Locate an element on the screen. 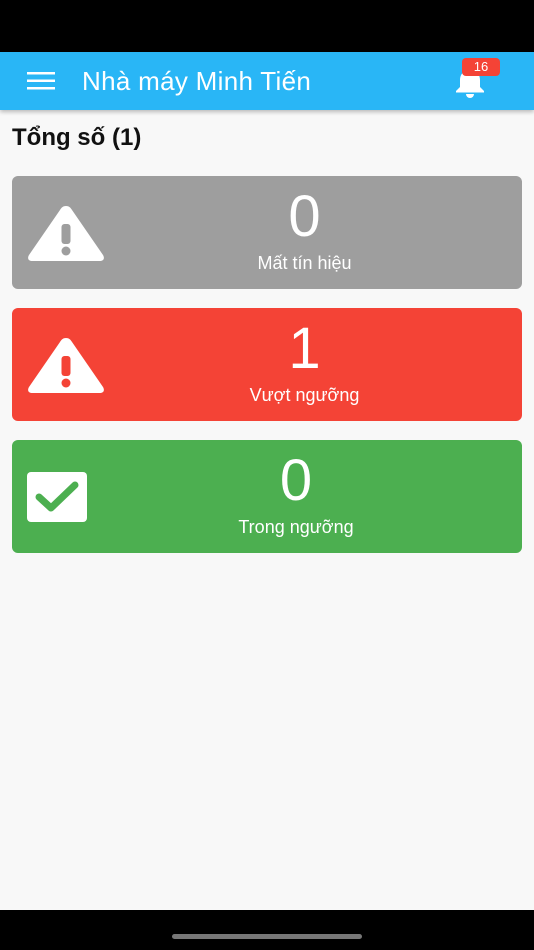 The width and height of the screenshot is (534, 950). home-indicator is located at coordinates (267, 936).